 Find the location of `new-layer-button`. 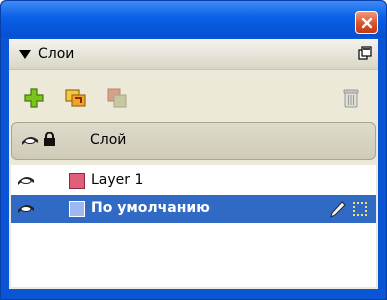

new-layer-button is located at coordinates (34, 98).